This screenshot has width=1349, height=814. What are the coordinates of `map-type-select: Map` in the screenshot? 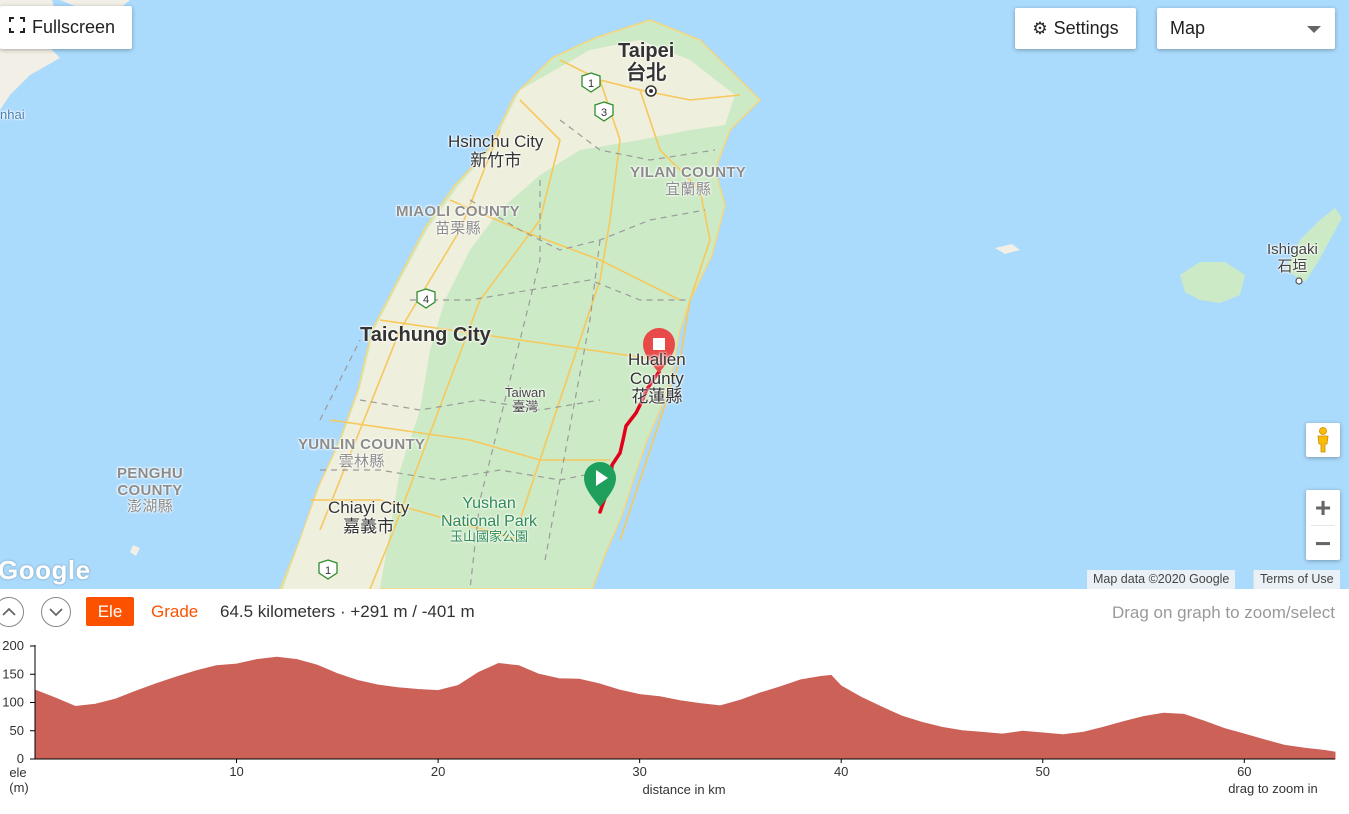 It's located at (1246, 28).